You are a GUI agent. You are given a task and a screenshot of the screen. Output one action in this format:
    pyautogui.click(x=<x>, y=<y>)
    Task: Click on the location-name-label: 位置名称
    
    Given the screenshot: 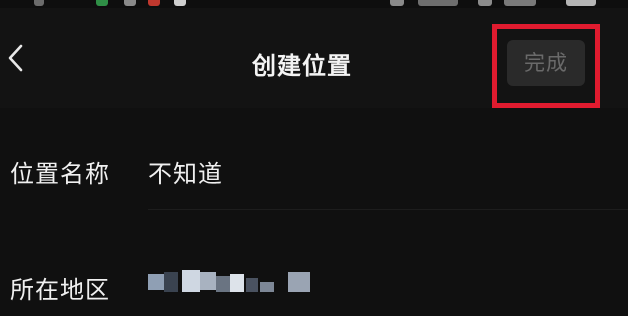 What is the action you would take?
    pyautogui.click(x=60, y=174)
    